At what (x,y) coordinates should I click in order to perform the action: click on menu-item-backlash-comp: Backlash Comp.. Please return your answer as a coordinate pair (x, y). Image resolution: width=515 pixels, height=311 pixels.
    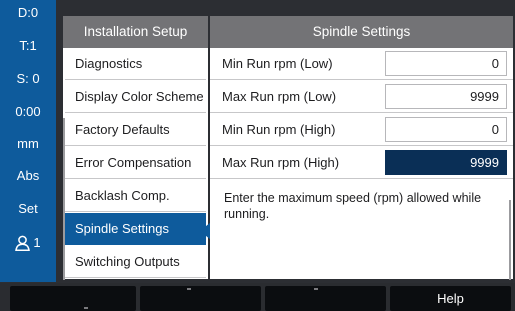
    Looking at the image, I should click on (135, 196).